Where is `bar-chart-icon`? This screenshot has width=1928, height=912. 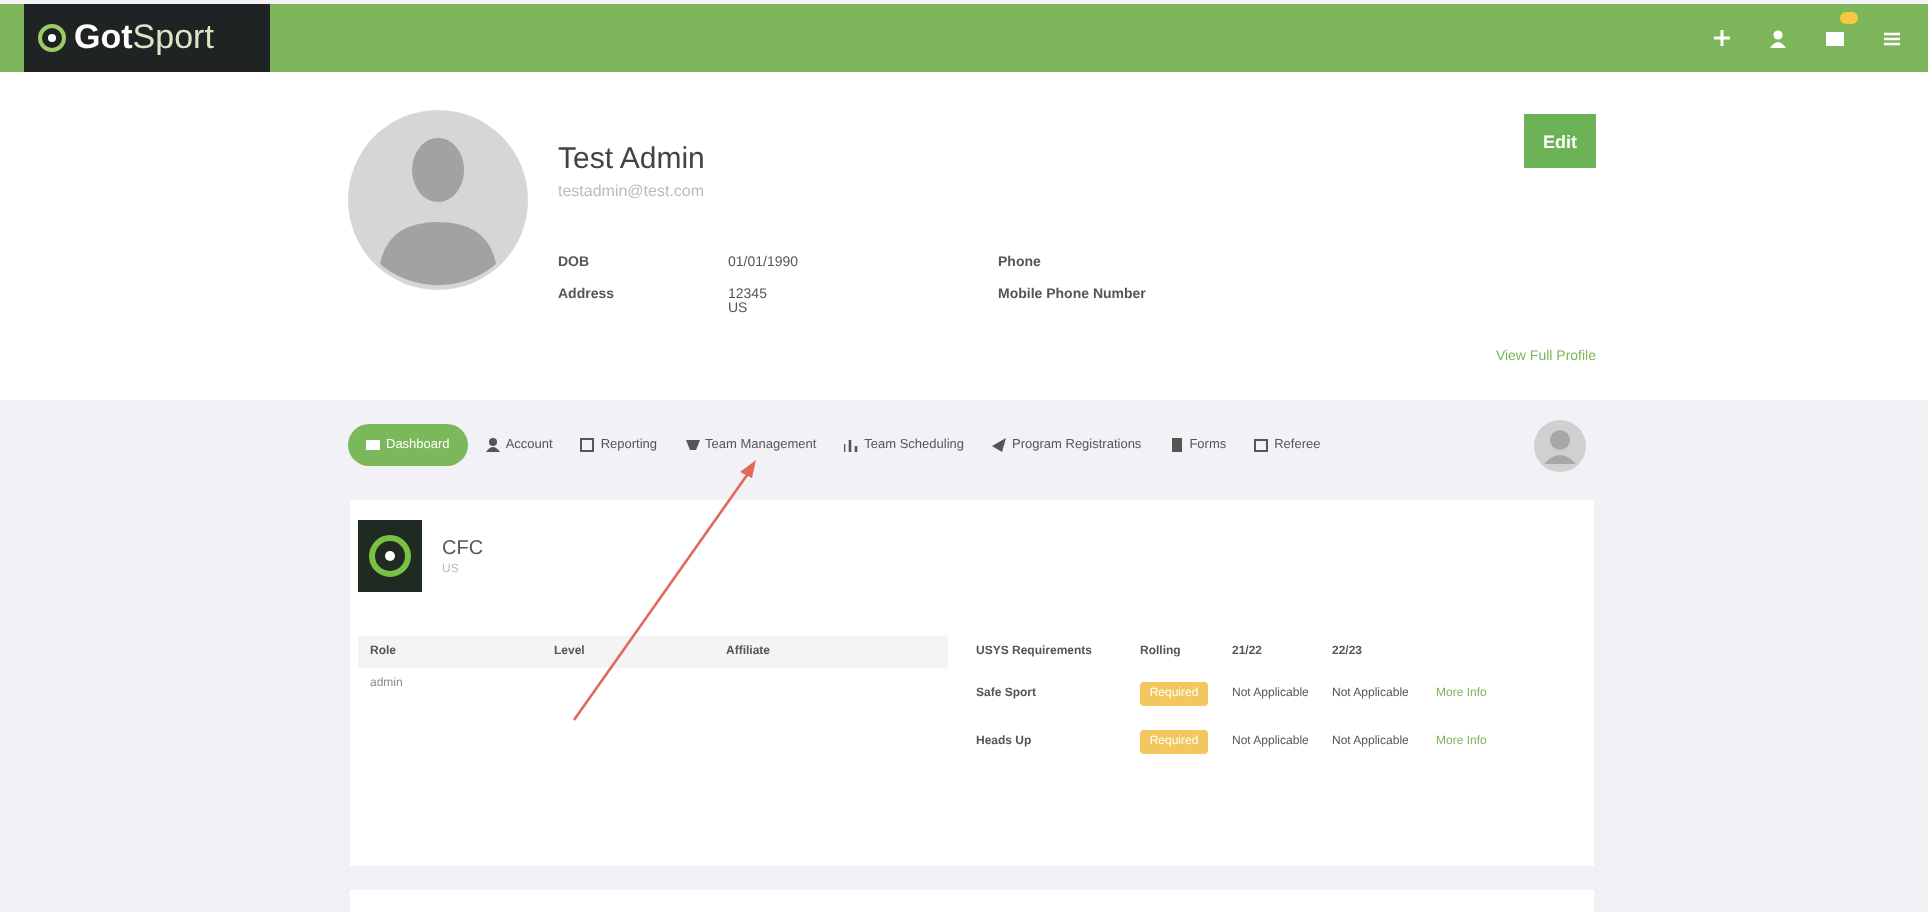 bar-chart-icon is located at coordinates (851, 445).